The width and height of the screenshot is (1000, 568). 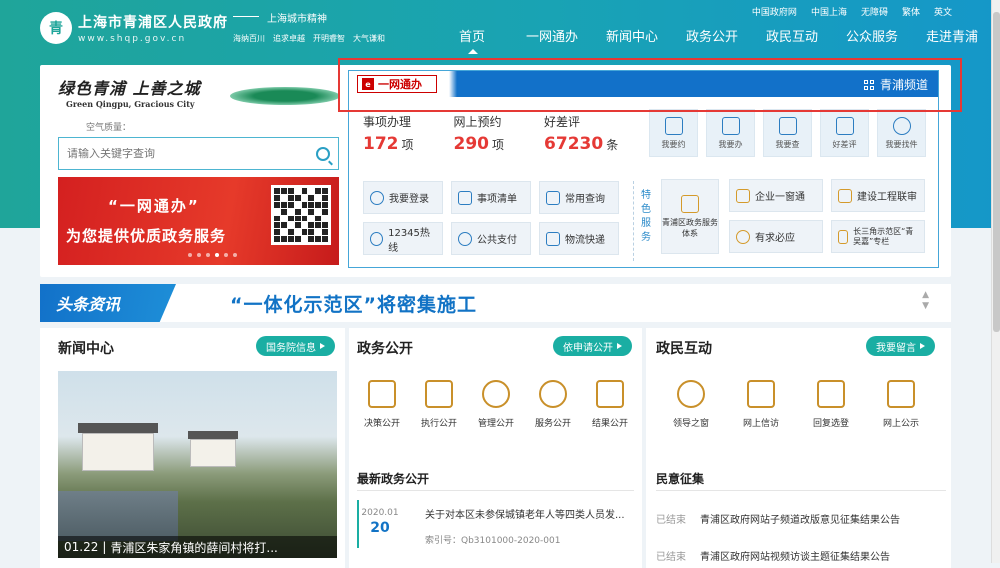 What do you see at coordinates (491, 238) in the screenshot?
I see `service-payment: 公共支付` at bounding box center [491, 238].